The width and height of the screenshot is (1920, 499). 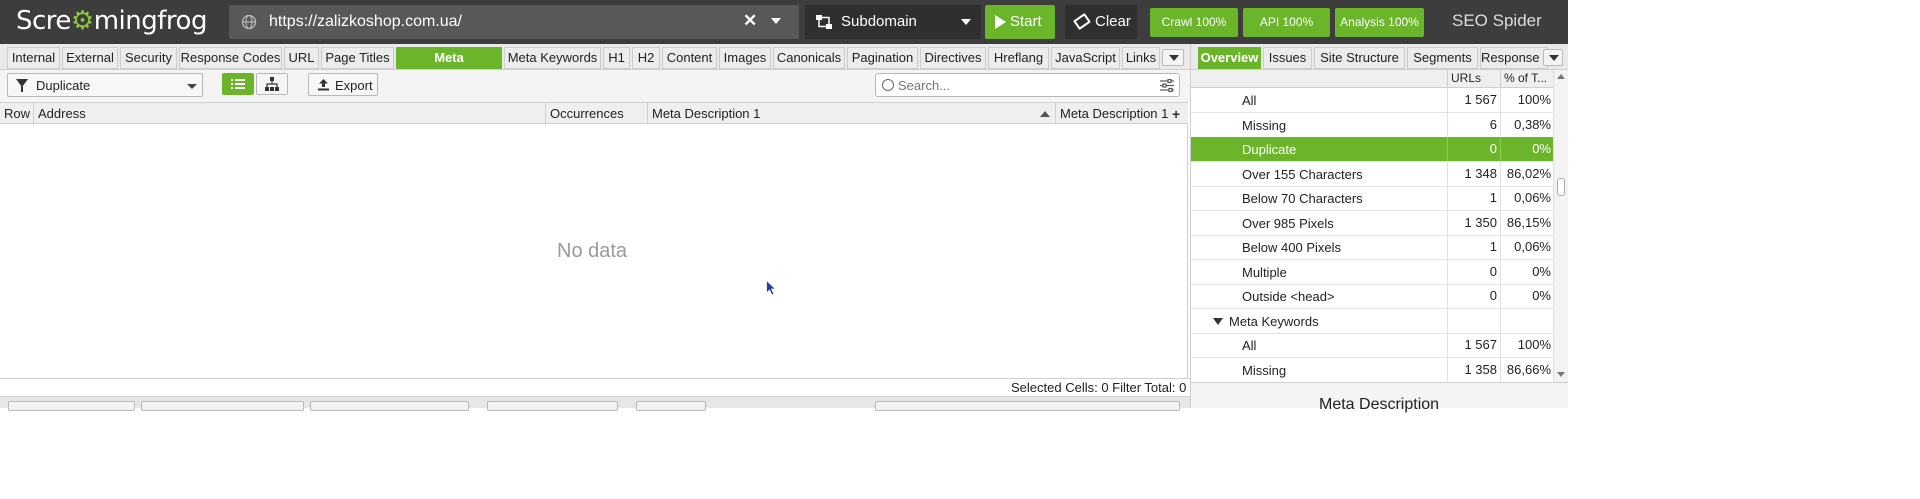 I want to click on tab-issues: Issues, so click(x=1287, y=58).